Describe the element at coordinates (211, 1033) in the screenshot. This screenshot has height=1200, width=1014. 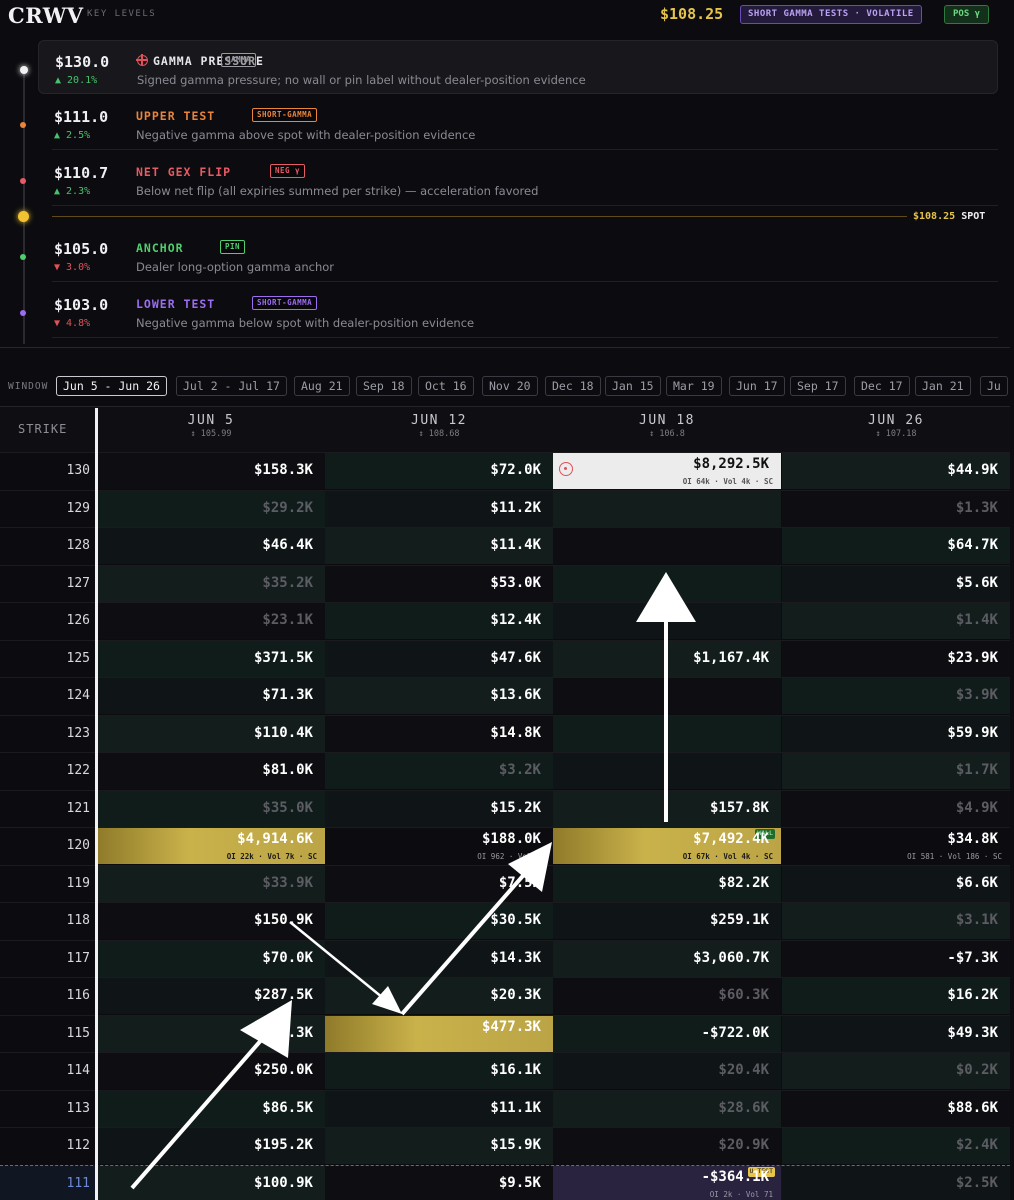
I see `gex-cell: $75.3K` at that location.